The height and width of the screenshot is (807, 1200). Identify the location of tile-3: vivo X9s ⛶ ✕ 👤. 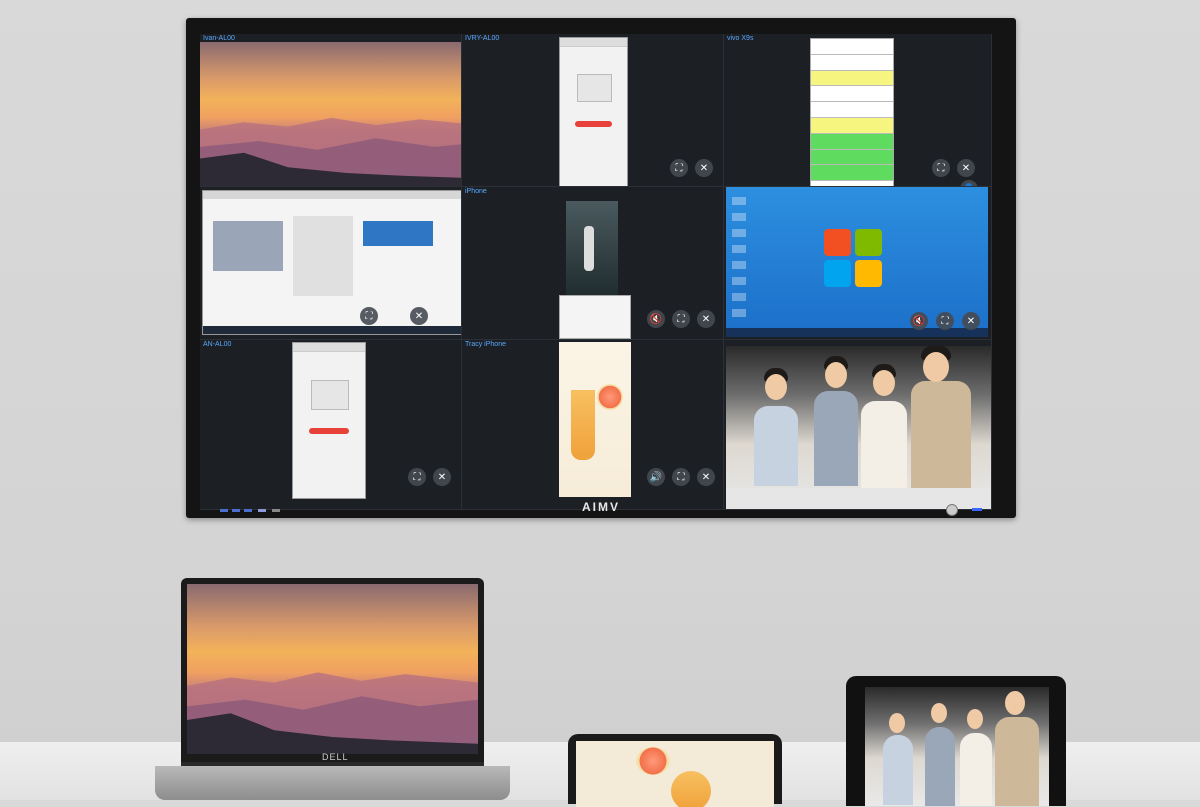
(858, 110).